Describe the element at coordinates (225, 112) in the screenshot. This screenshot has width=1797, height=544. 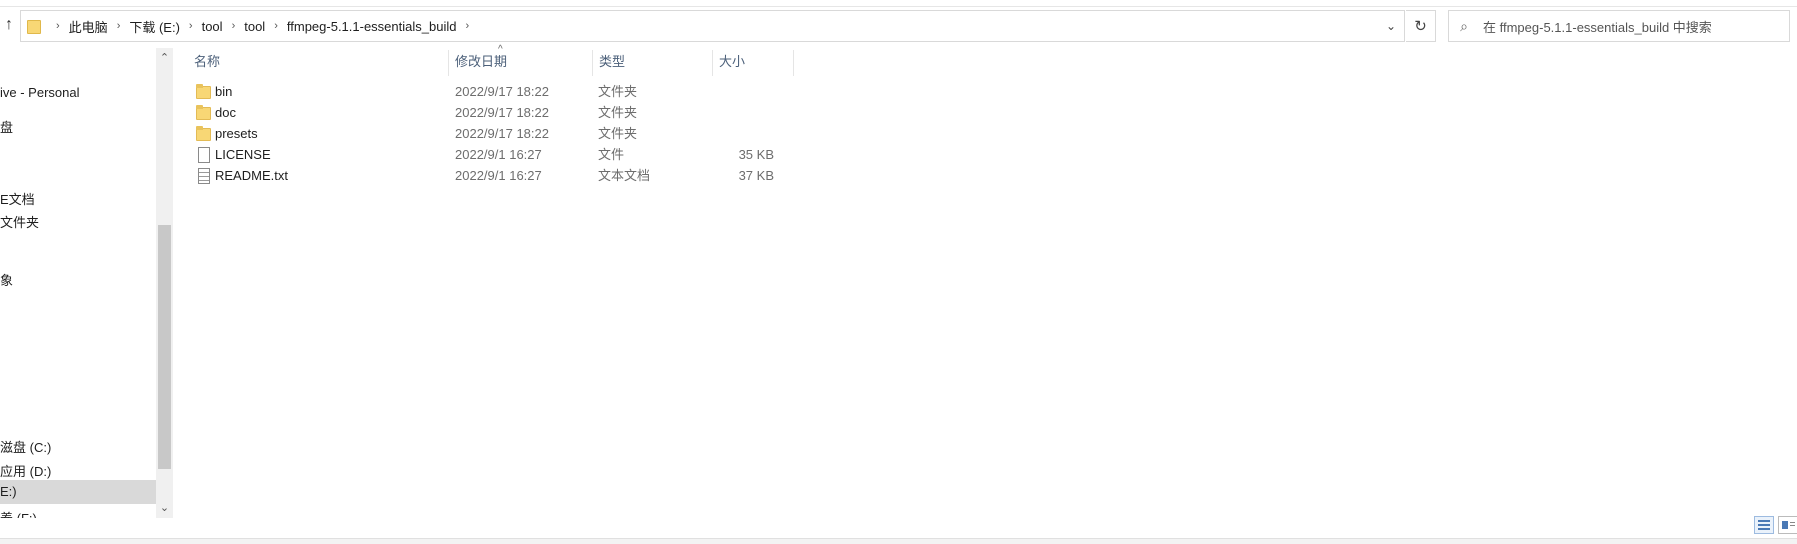
I see `file-name: doc` at that location.